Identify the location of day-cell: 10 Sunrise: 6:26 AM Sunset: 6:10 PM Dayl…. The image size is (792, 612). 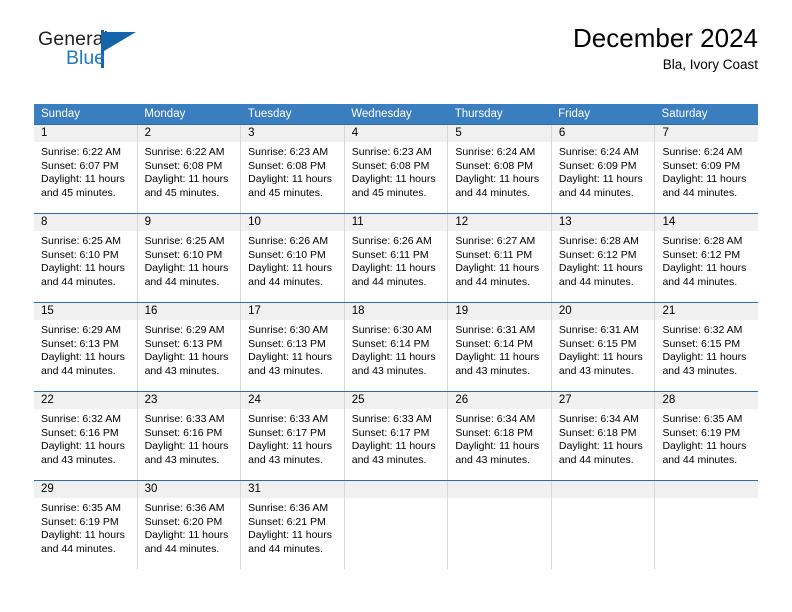
(292, 258).